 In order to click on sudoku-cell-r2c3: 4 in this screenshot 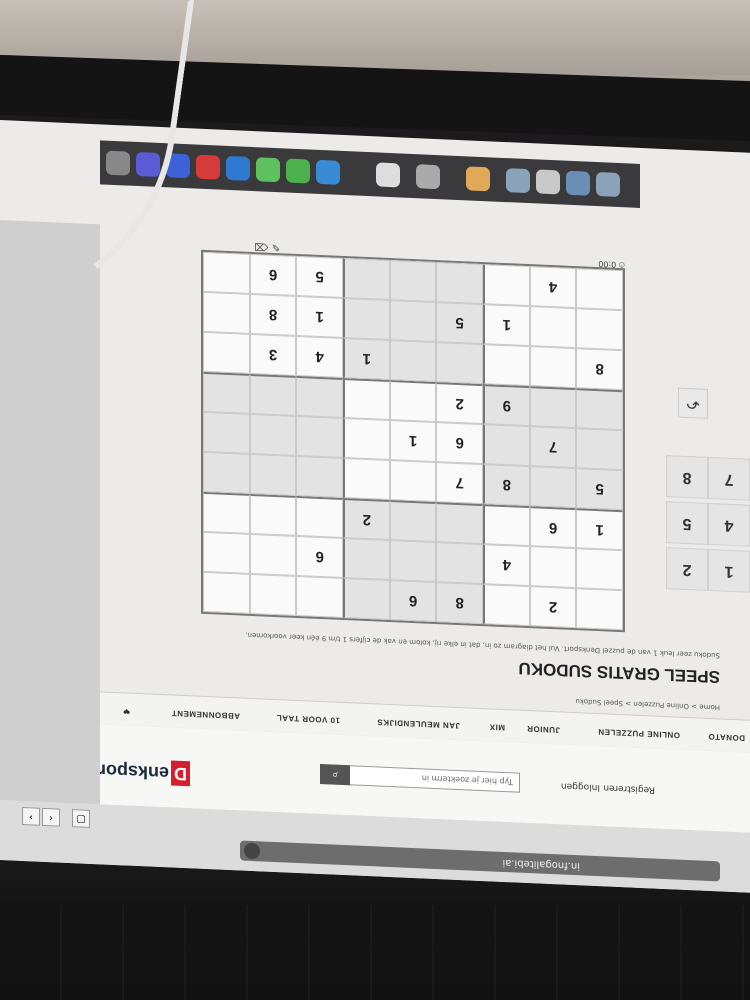, I will do `click(506, 565)`.